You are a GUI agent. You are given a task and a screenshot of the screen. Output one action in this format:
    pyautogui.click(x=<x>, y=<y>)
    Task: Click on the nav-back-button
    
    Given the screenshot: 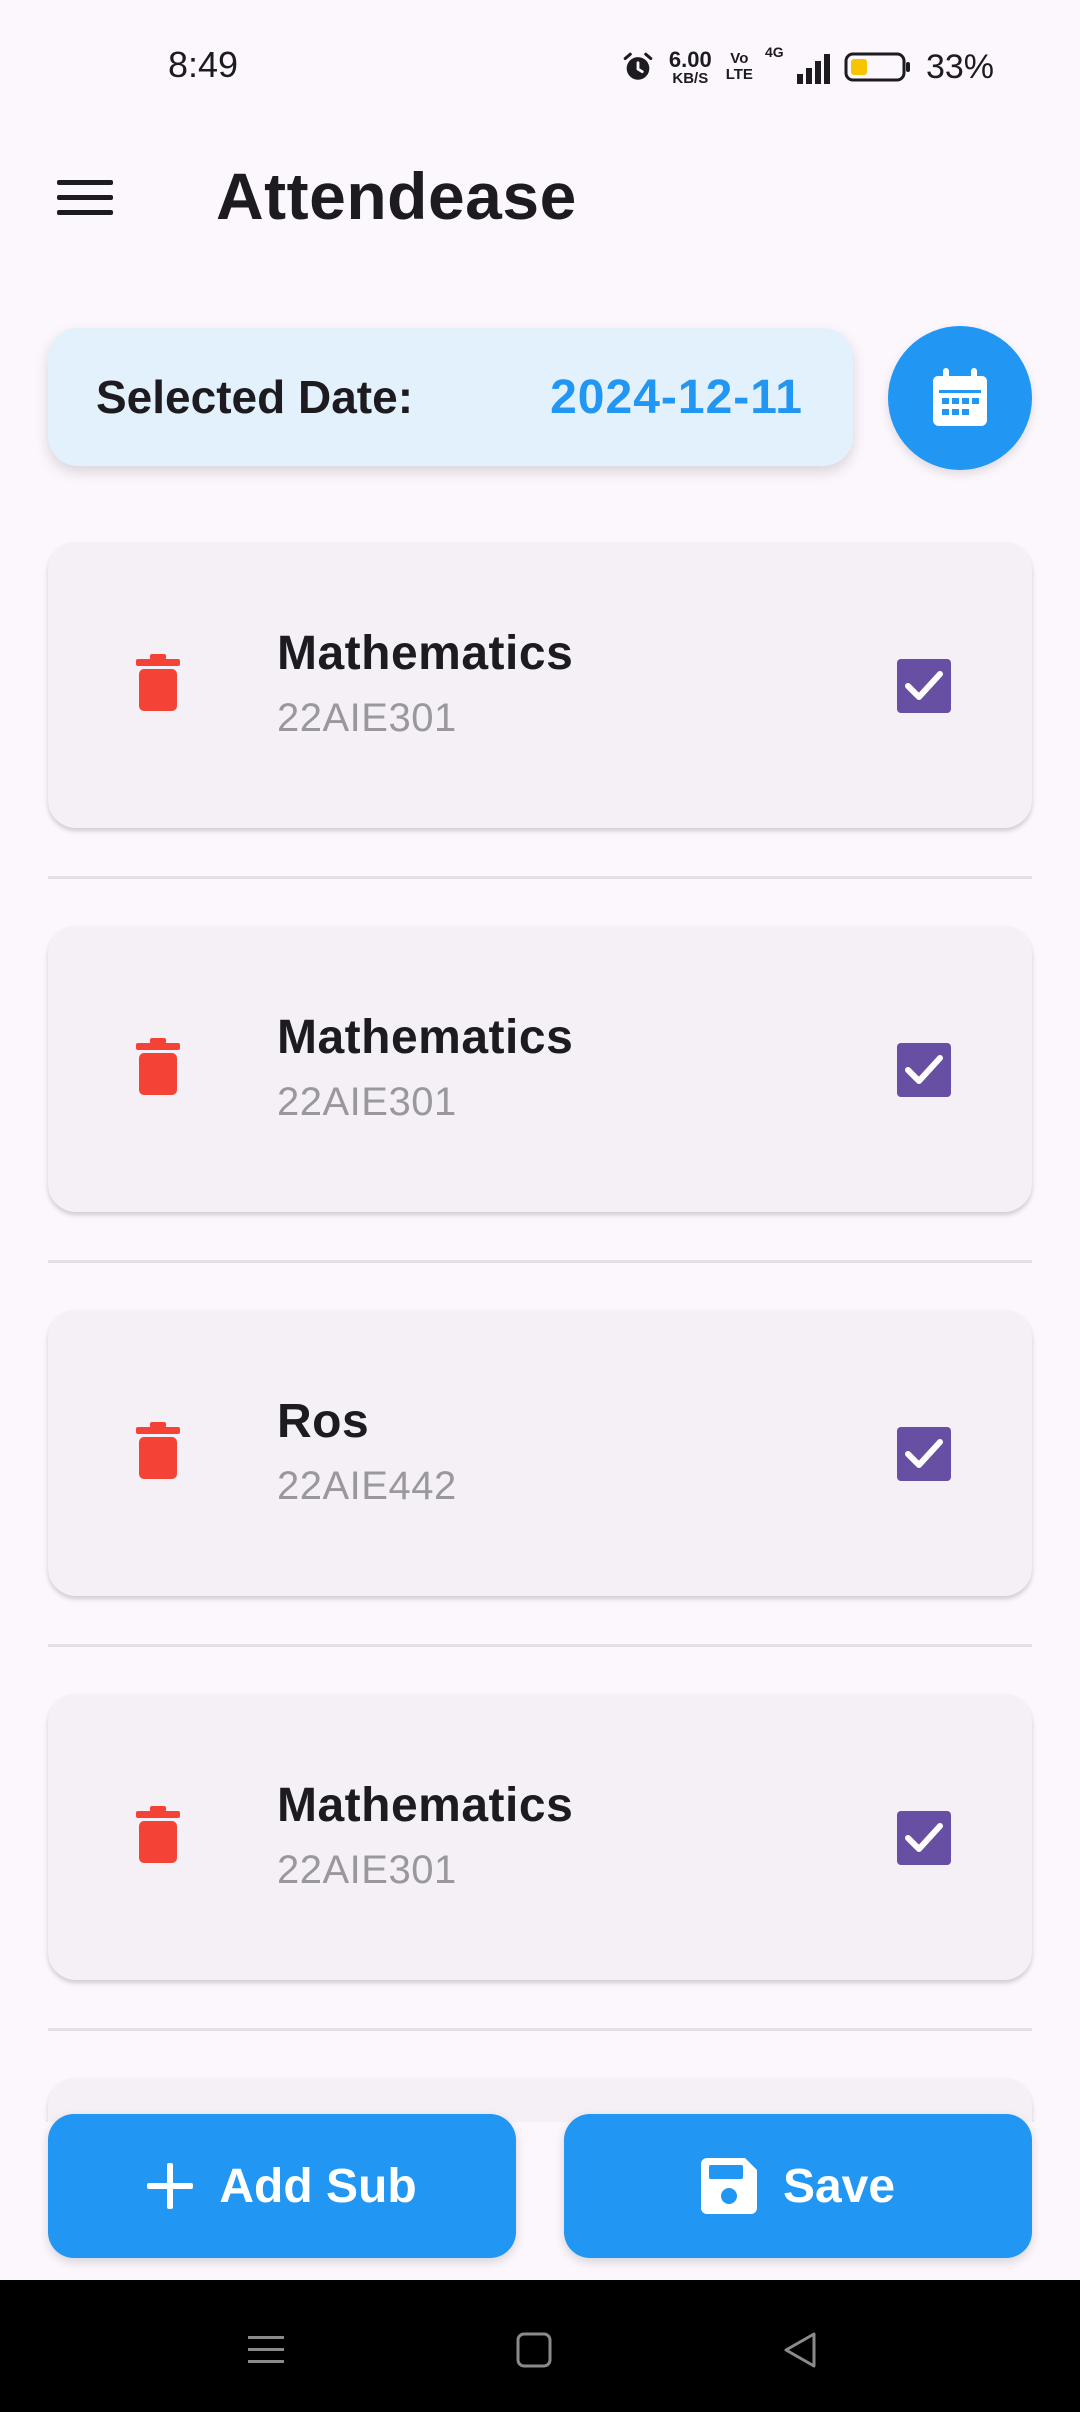 What is the action you would take?
    pyautogui.click(x=800, y=2350)
    